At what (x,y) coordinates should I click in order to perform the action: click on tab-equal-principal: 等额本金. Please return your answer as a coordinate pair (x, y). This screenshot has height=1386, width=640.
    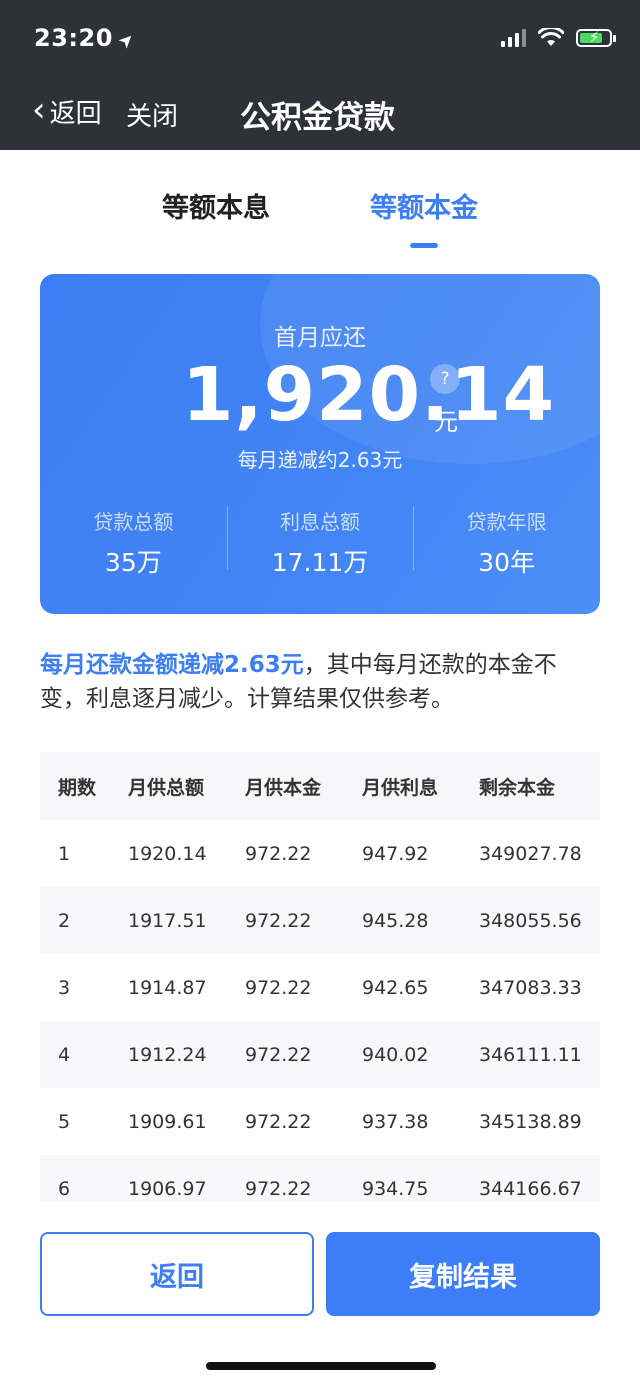
    Looking at the image, I should click on (424, 205).